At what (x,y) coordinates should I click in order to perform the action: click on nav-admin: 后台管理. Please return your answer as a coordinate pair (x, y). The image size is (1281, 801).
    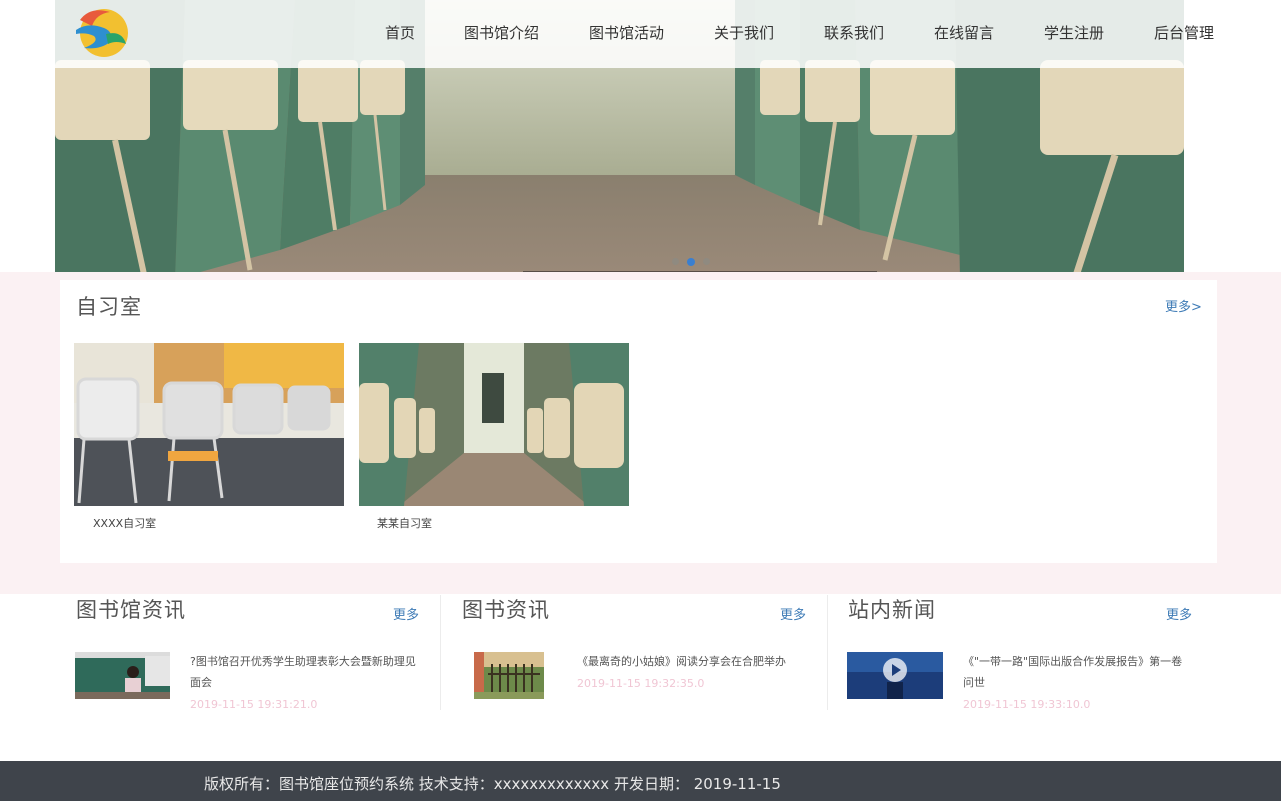
    Looking at the image, I should click on (1184, 32).